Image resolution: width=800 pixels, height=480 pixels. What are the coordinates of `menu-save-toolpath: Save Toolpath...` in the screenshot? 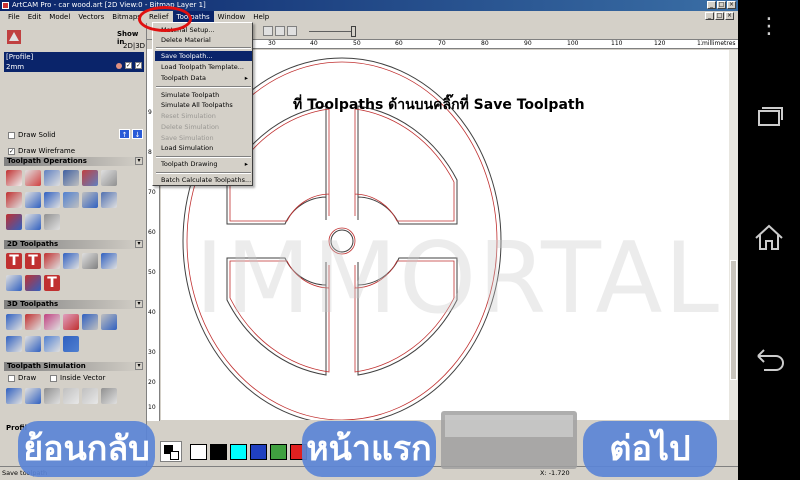 It's located at (203, 56).